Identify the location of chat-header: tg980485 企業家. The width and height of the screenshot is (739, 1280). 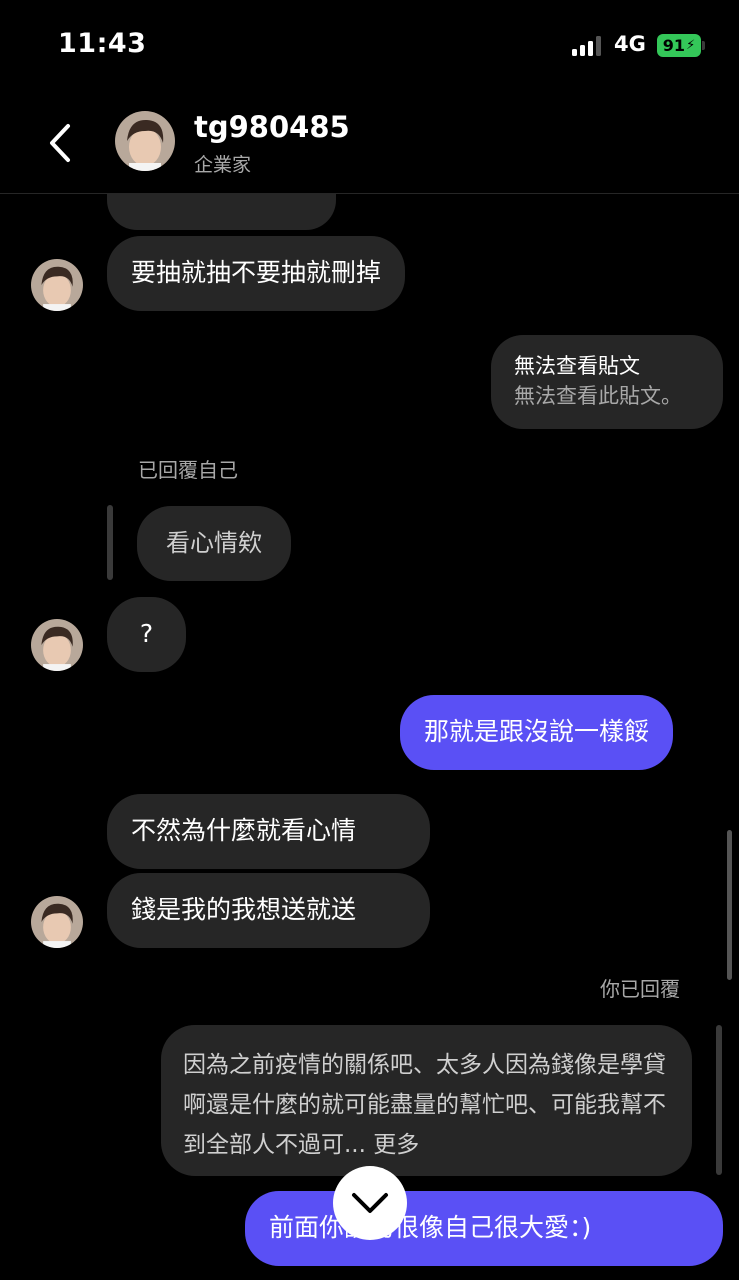
(369, 144).